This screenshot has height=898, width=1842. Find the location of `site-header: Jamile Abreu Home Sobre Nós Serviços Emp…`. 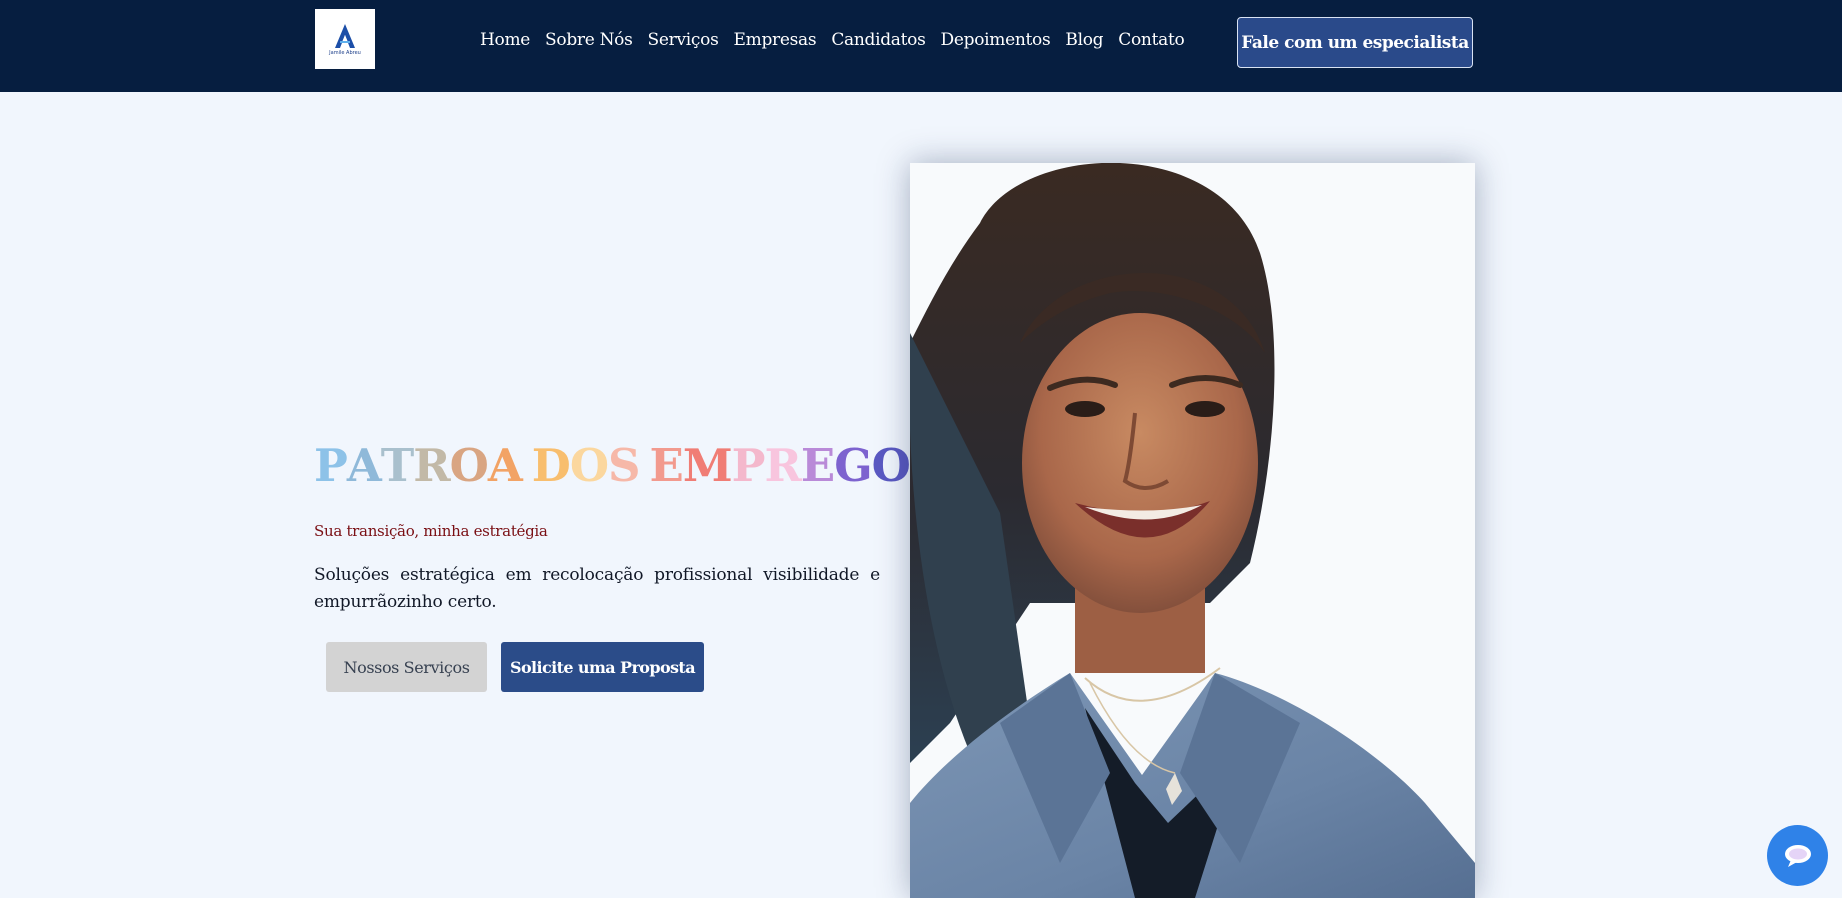

site-header: Jamile Abreu Home Sobre Nós Serviços Emp… is located at coordinates (921, 46).